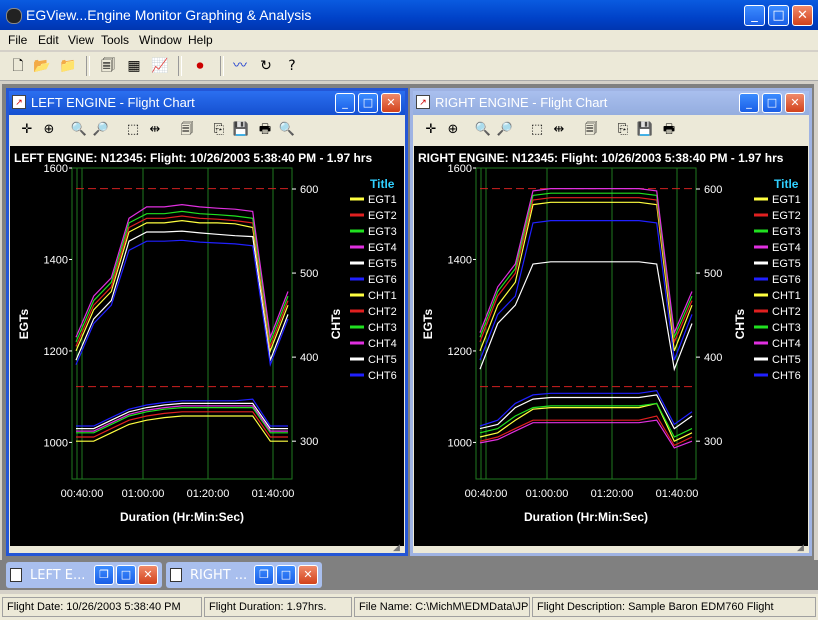  What do you see at coordinates (586, 290) in the screenshot?
I see `series-line-egt6` at bounding box center [586, 290].